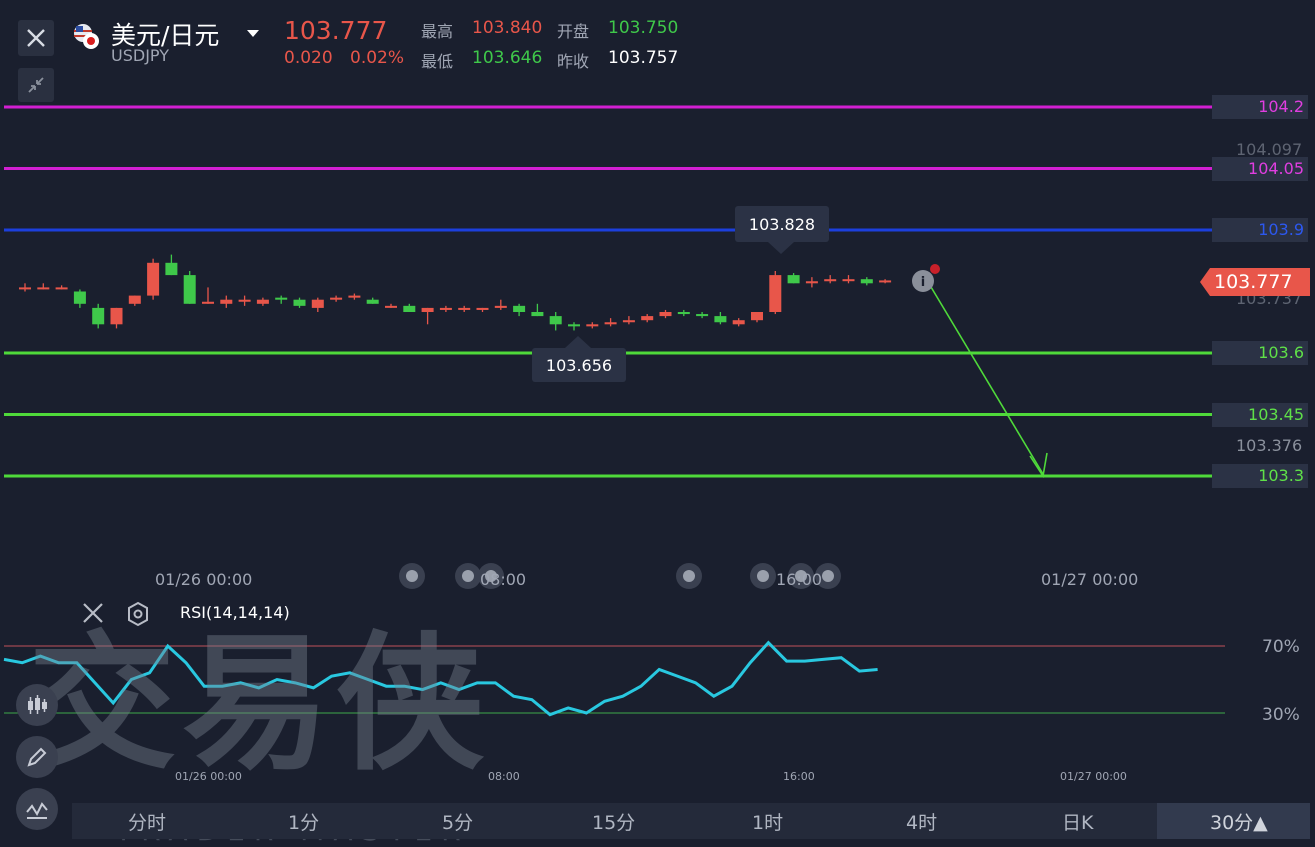 The image size is (1315, 847). What do you see at coordinates (1269, 445) in the screenshot?
I see `axis-price-lower: 103.376` at bounding box center [1269, 445].